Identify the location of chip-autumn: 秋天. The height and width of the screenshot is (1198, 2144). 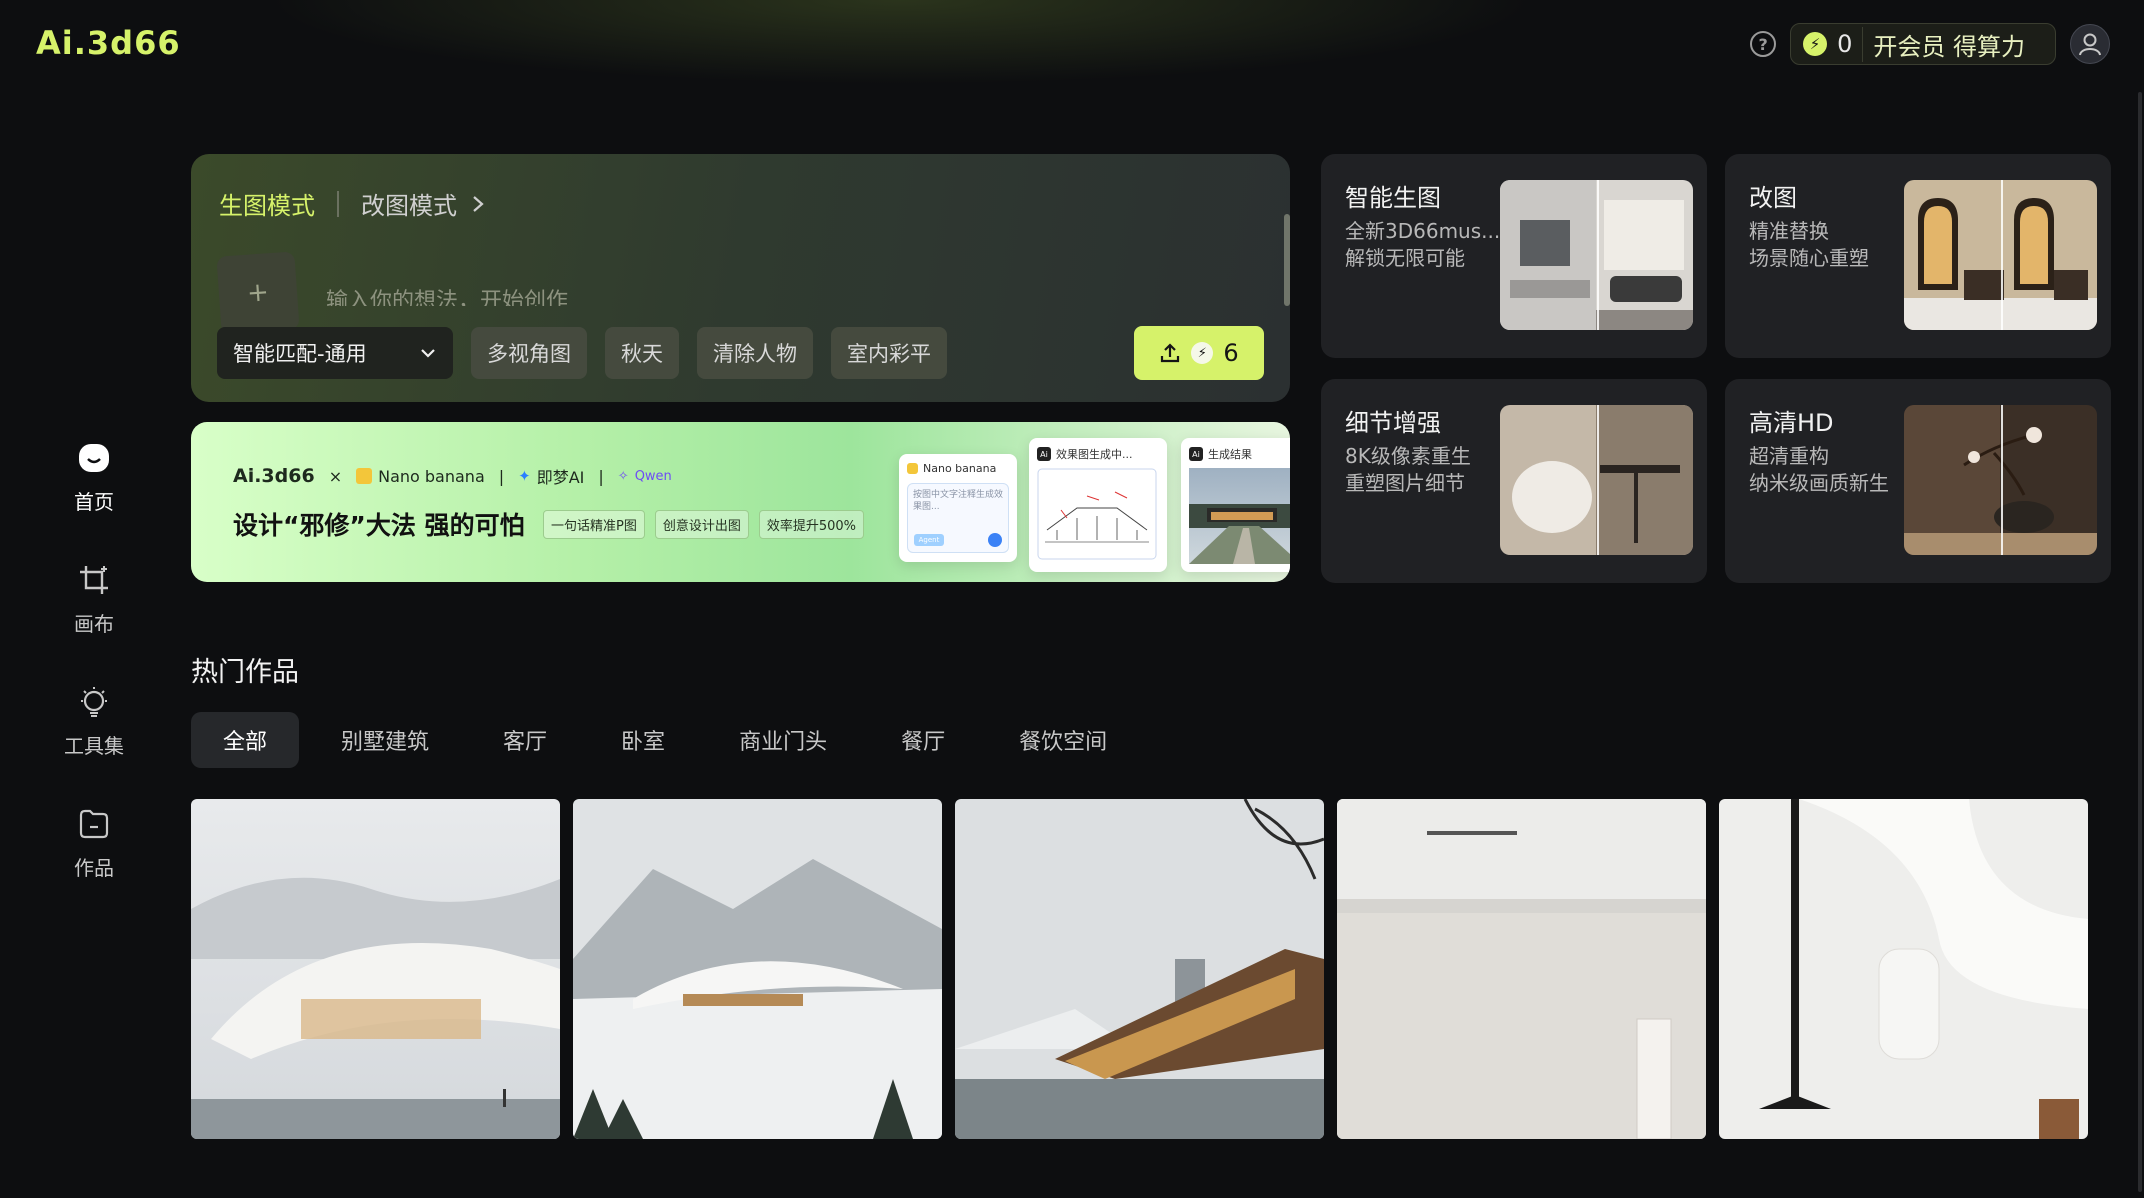
(642, 353).